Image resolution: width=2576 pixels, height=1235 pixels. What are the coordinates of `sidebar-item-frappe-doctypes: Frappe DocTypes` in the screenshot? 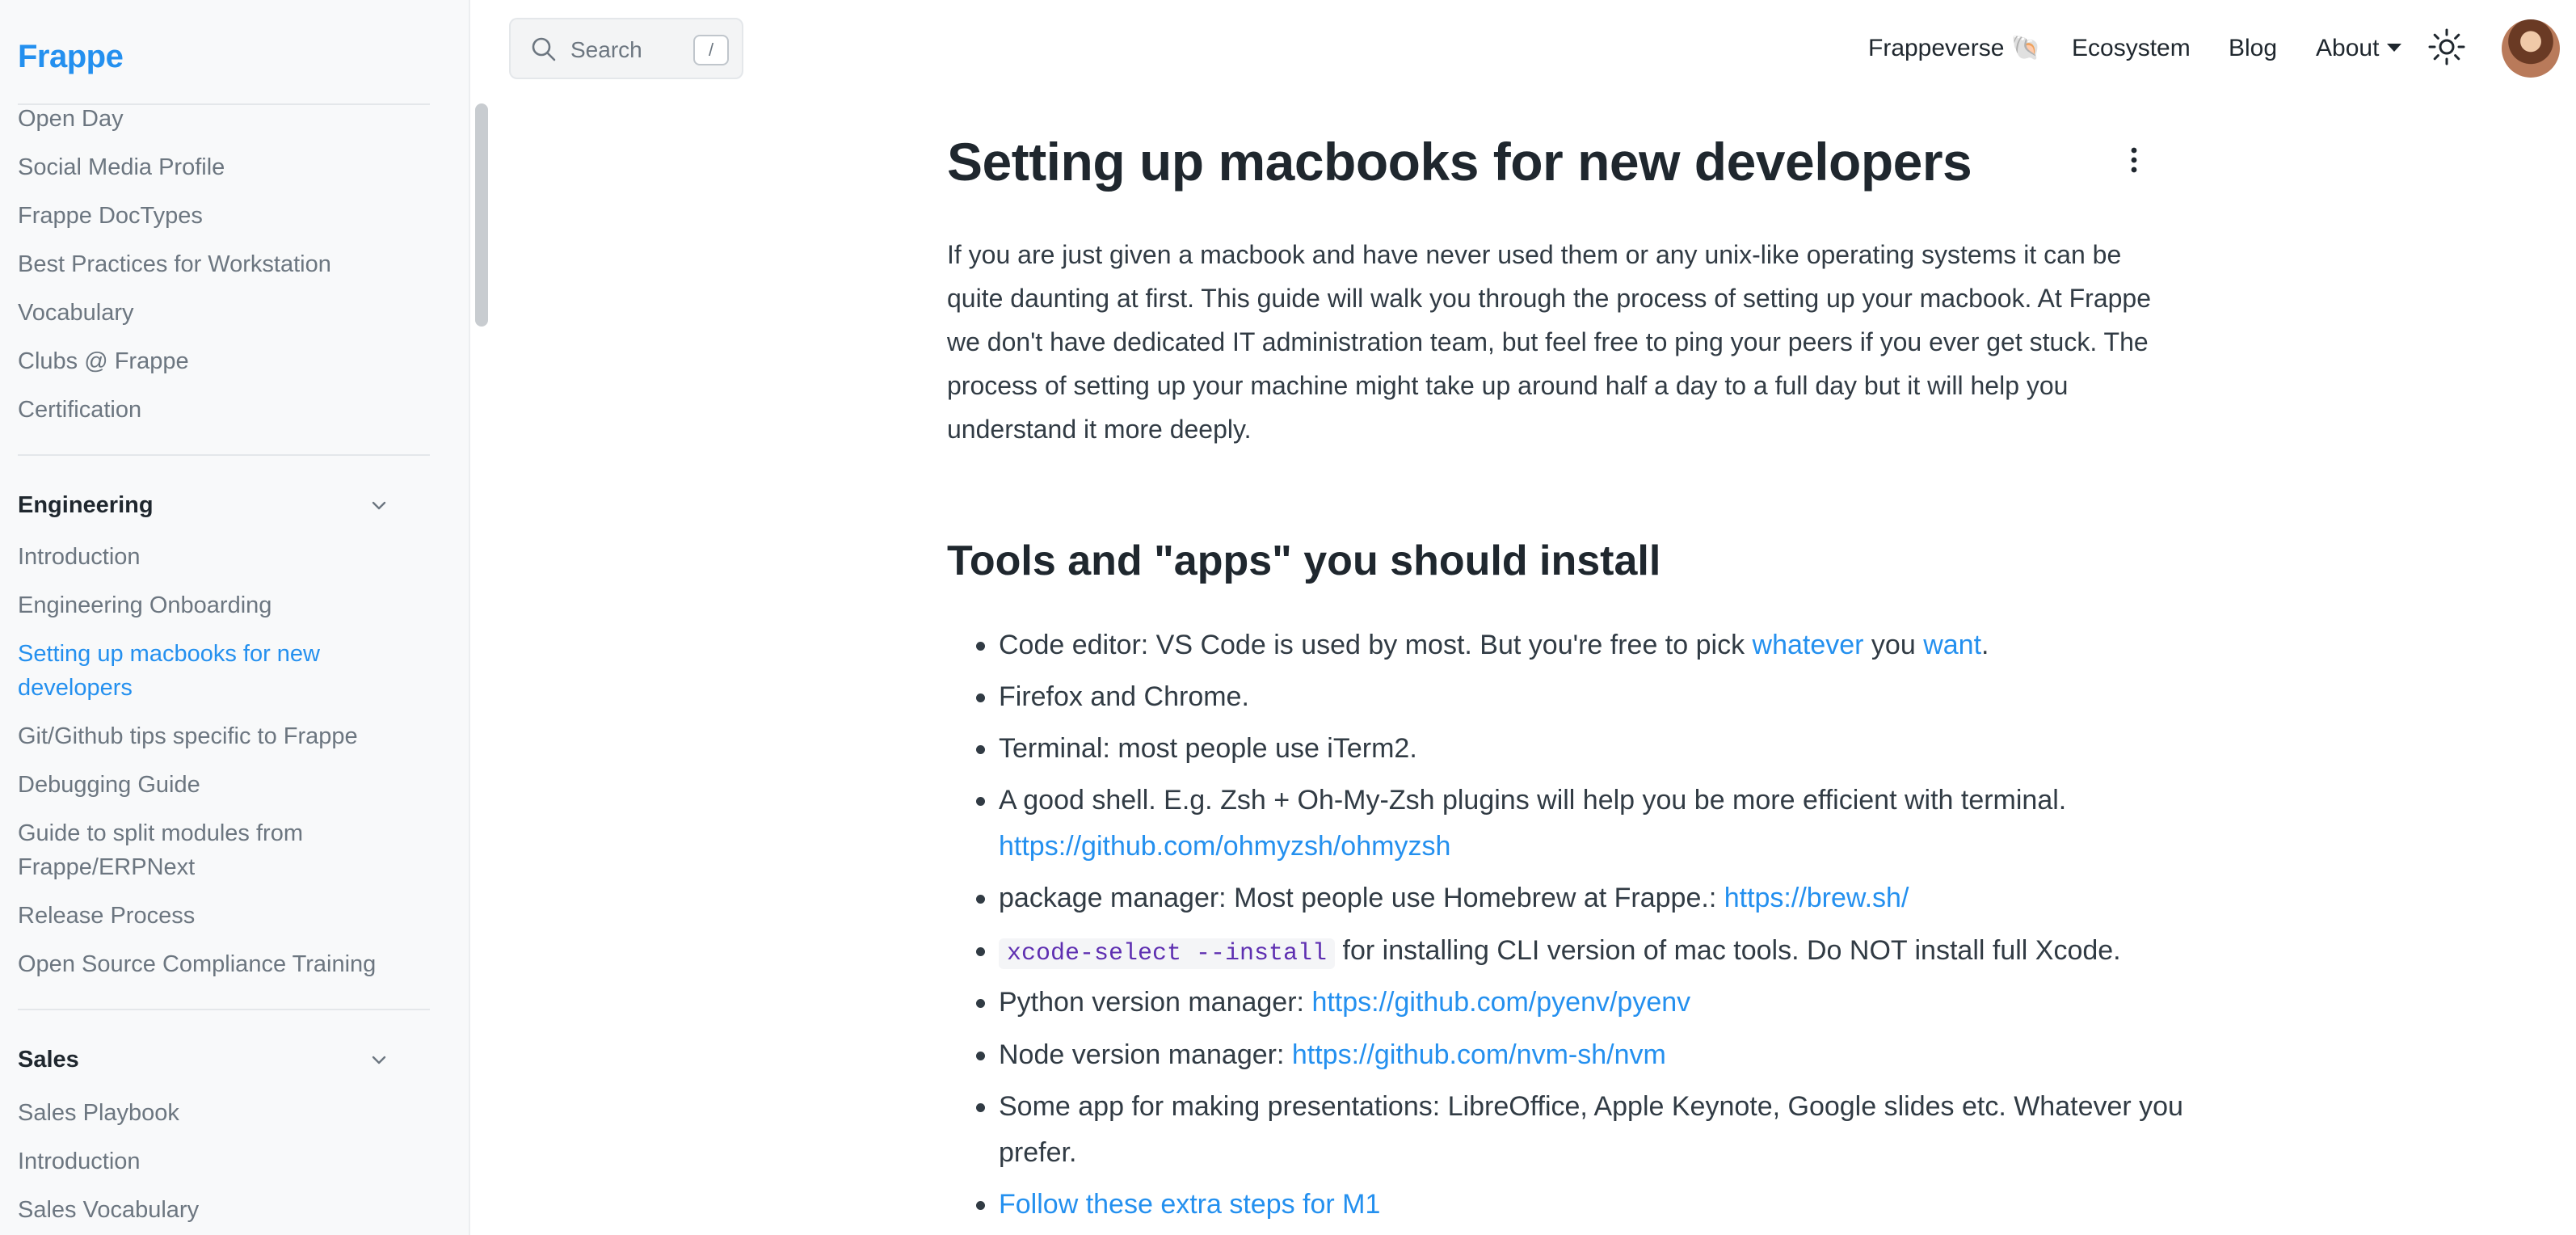 It's located at (110, 216).